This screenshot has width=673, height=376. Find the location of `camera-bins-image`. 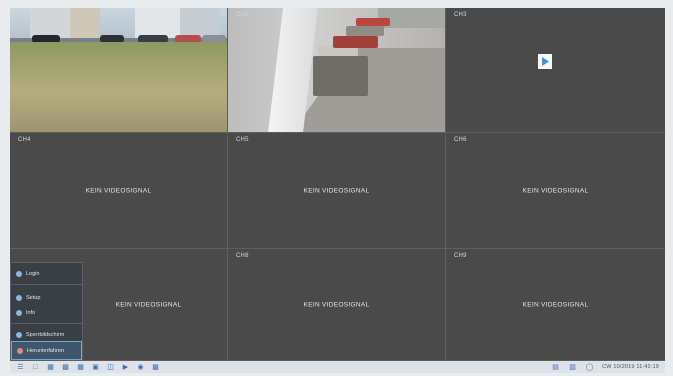

camera-bins-image is located at coordinates (336, 70).